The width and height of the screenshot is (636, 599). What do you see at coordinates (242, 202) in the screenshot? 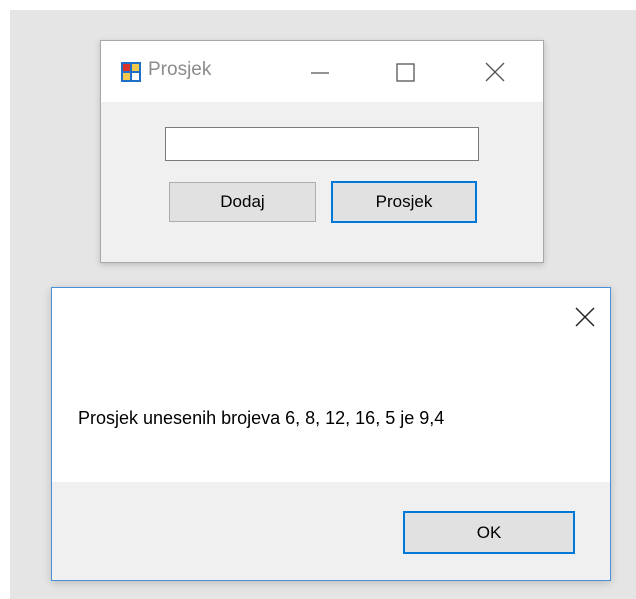
I see `dodaj-button: Dodaj` at bounding box center [242, 202].